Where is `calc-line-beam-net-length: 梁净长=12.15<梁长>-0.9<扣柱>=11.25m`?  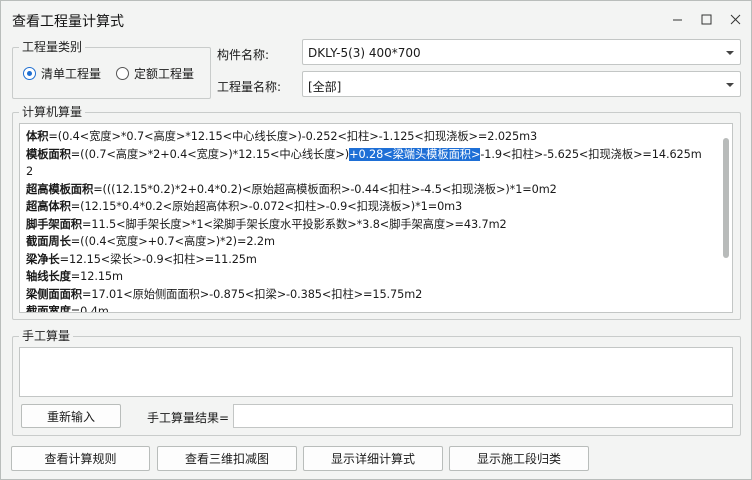
calc-line-beam-net-length: 梁净长=12.15<梁长>-0.9<扣柱>=11.25m is located at coordinates (141, 259).